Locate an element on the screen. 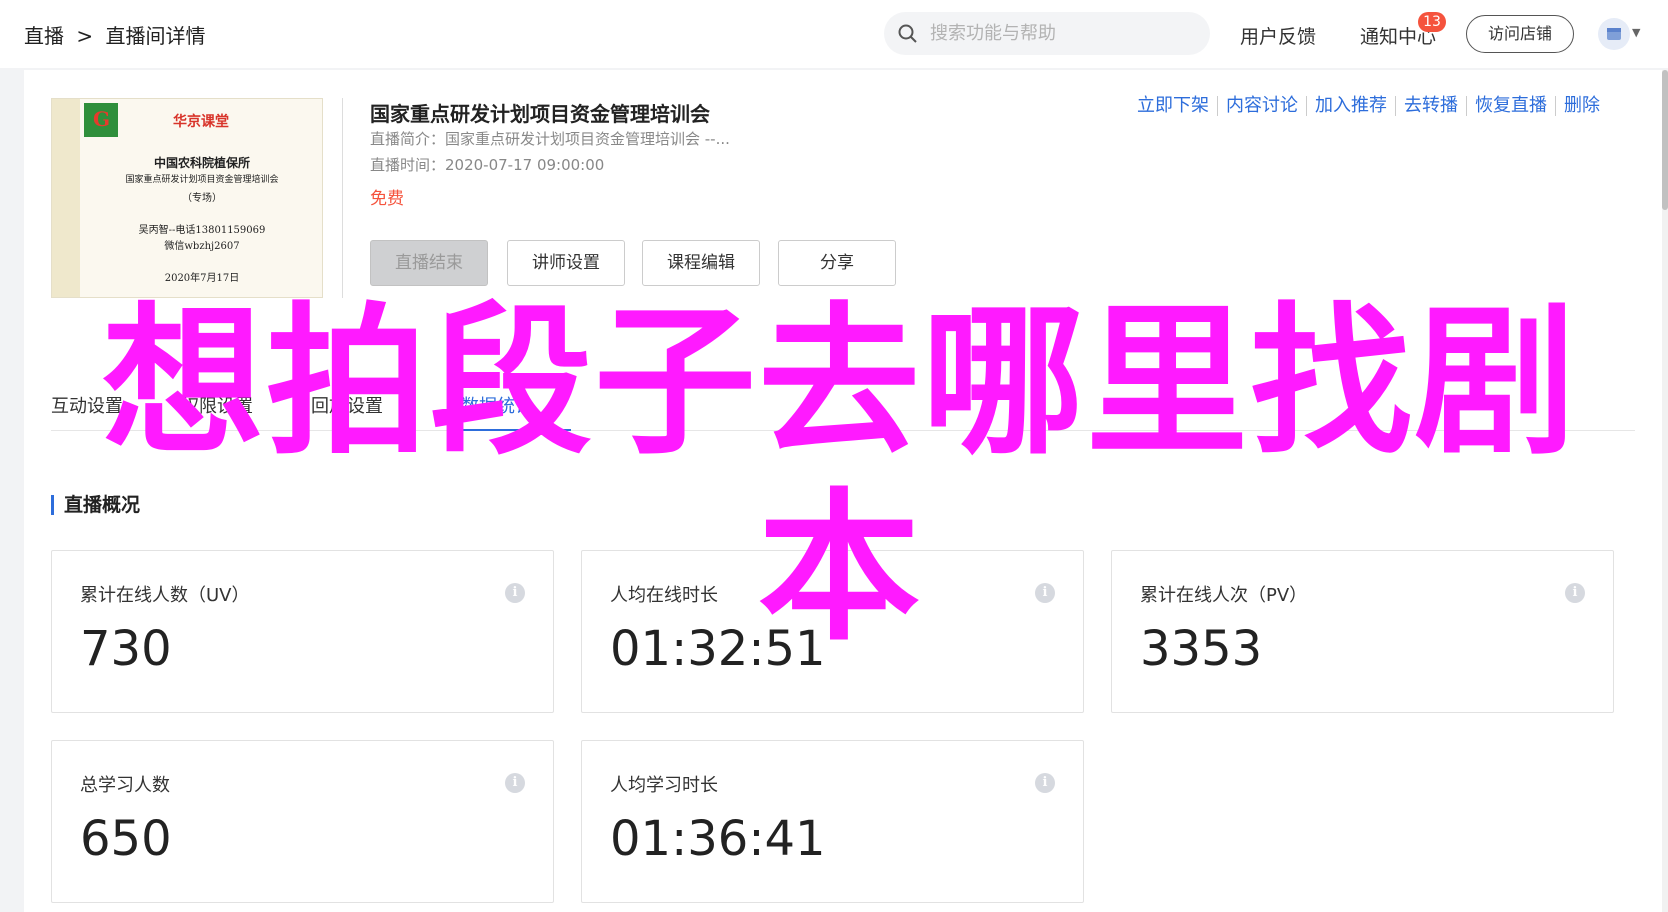 The image size is (1668, 912). store-icon is located at coordinates (1614, 34).